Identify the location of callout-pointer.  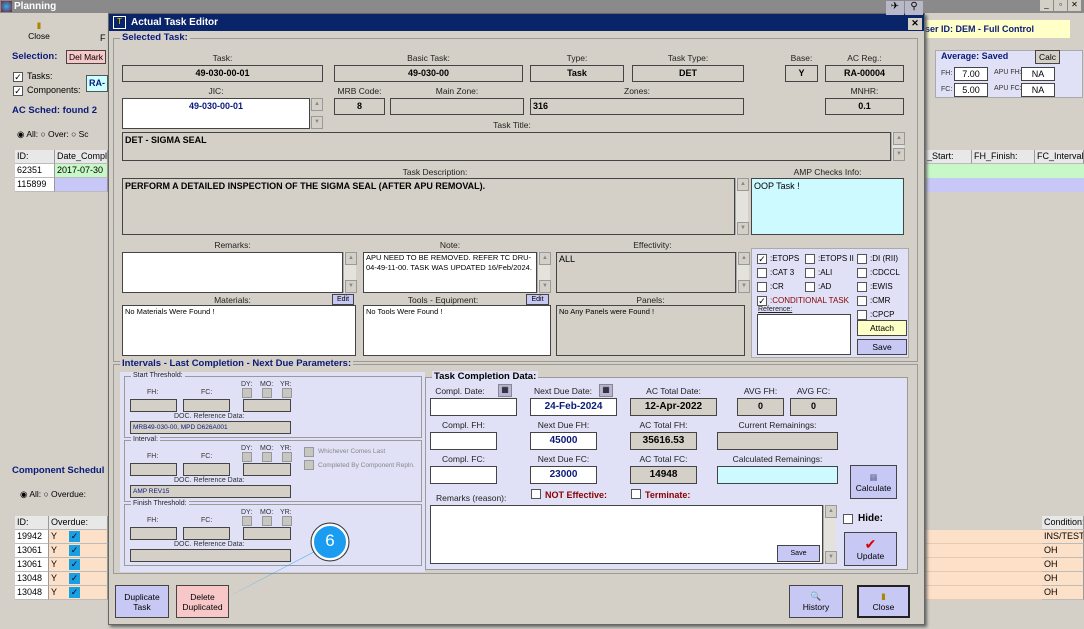
(286, 561).